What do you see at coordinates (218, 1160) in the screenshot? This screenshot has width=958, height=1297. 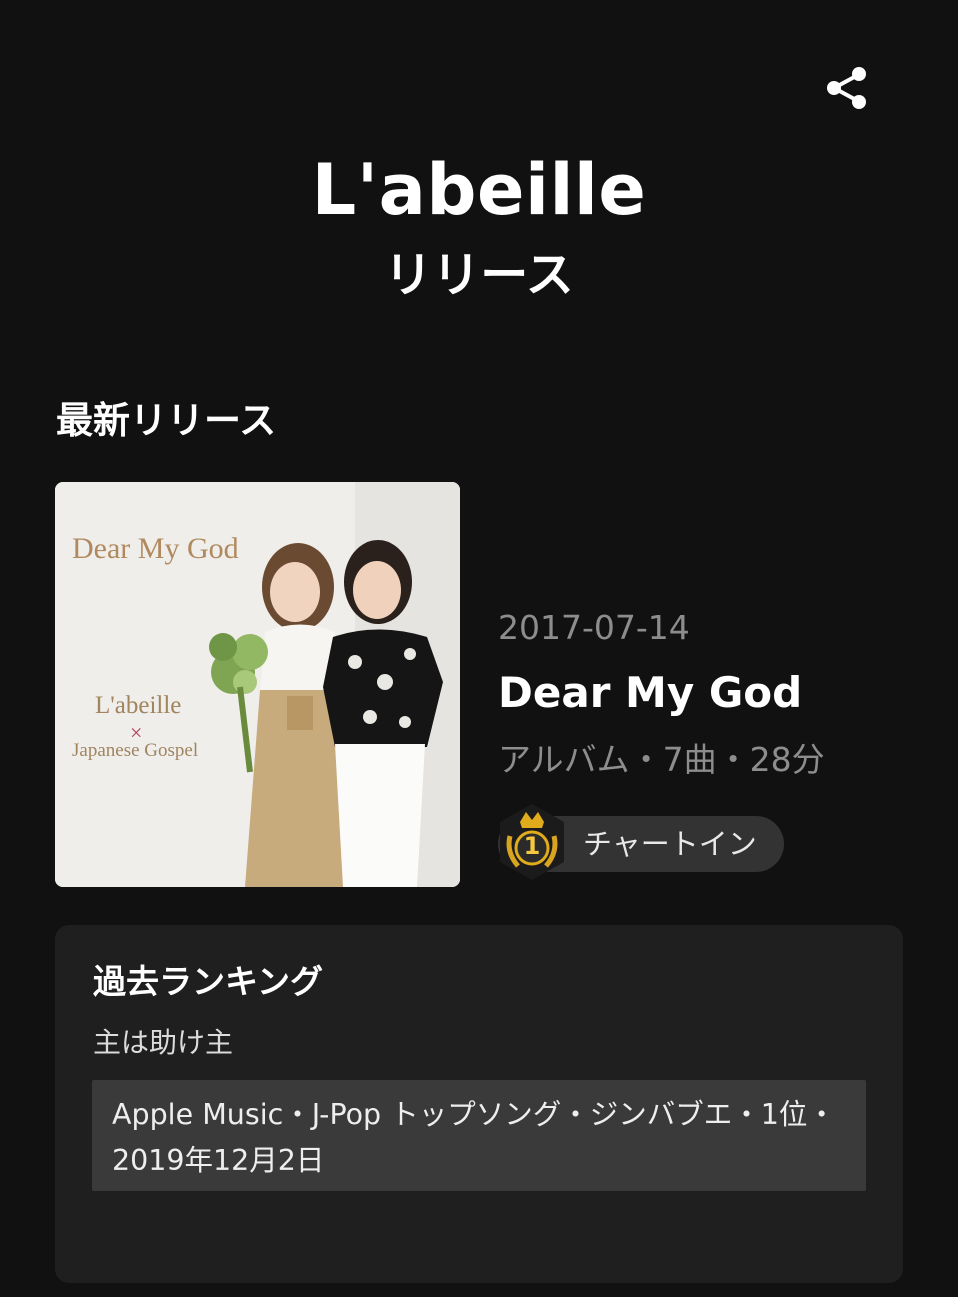 I see `ranking-entry-line2: 2019年12月2日` at bounding box center [218, 1160].